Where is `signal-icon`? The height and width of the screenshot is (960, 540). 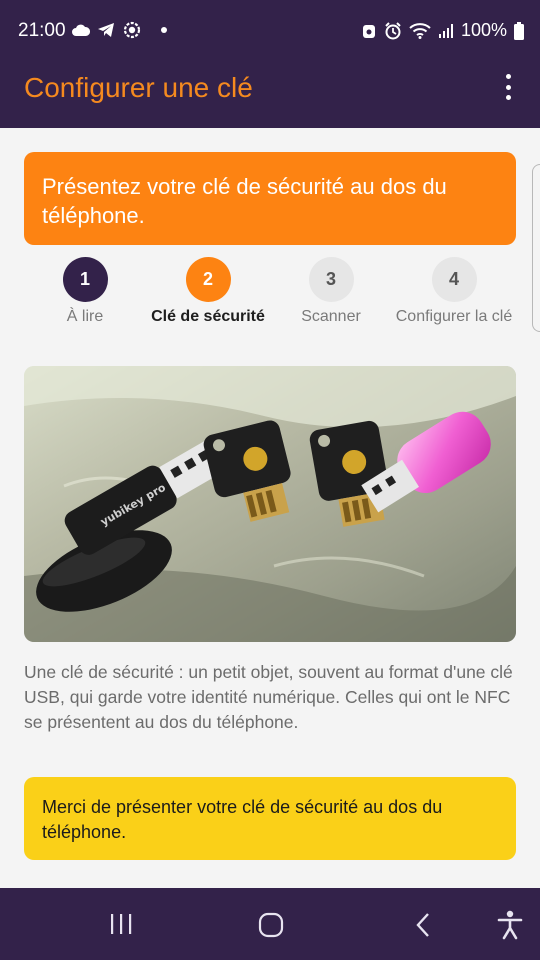
signal-icon is located at coordinates (446, 30).